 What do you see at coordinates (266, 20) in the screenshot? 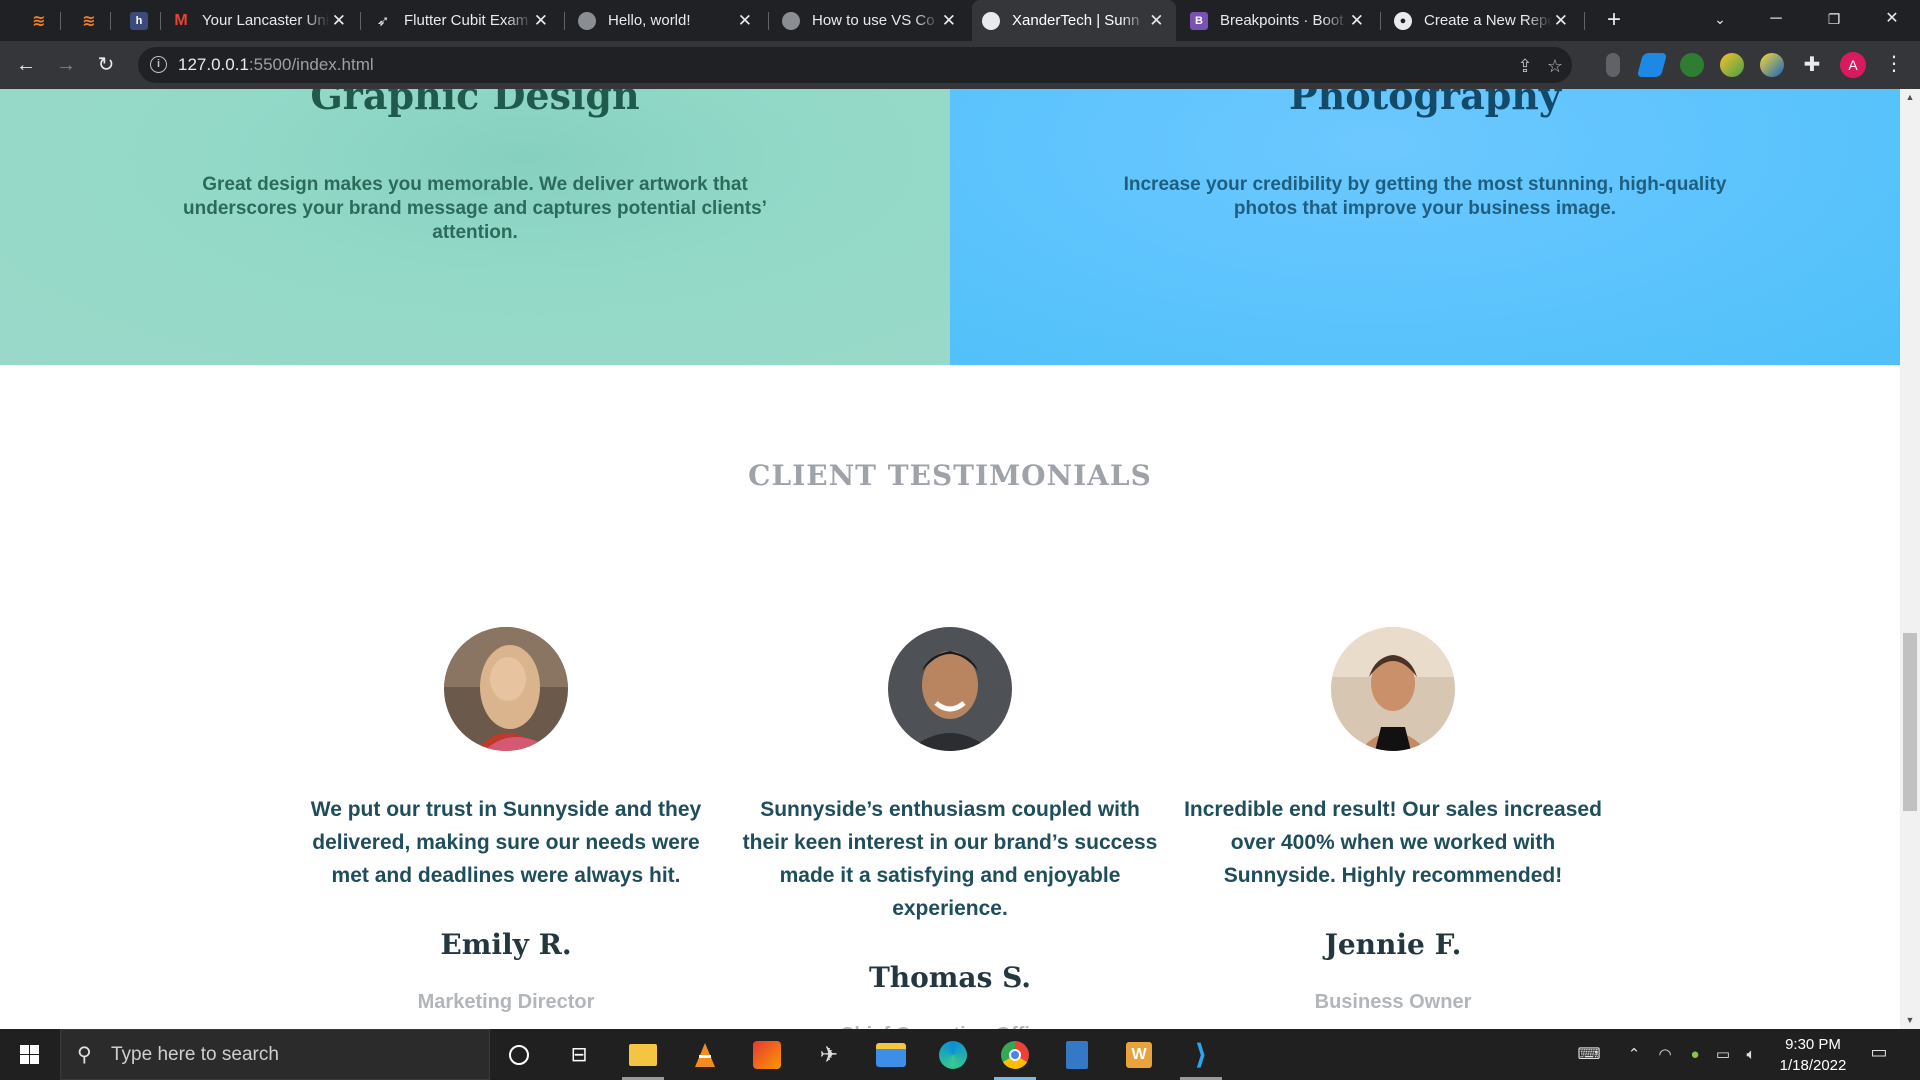
I see `tab-title: Your Lancaster Uni` at bounding box center [266, 20].